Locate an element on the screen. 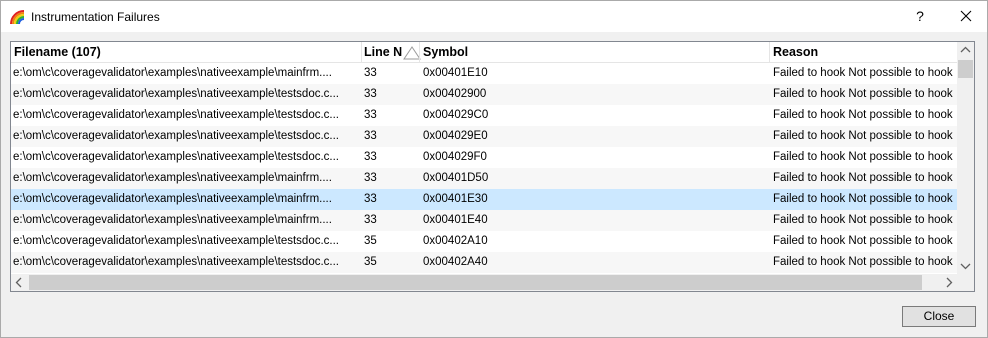  app-rainbow-icon is located at coordinates (17, 17).